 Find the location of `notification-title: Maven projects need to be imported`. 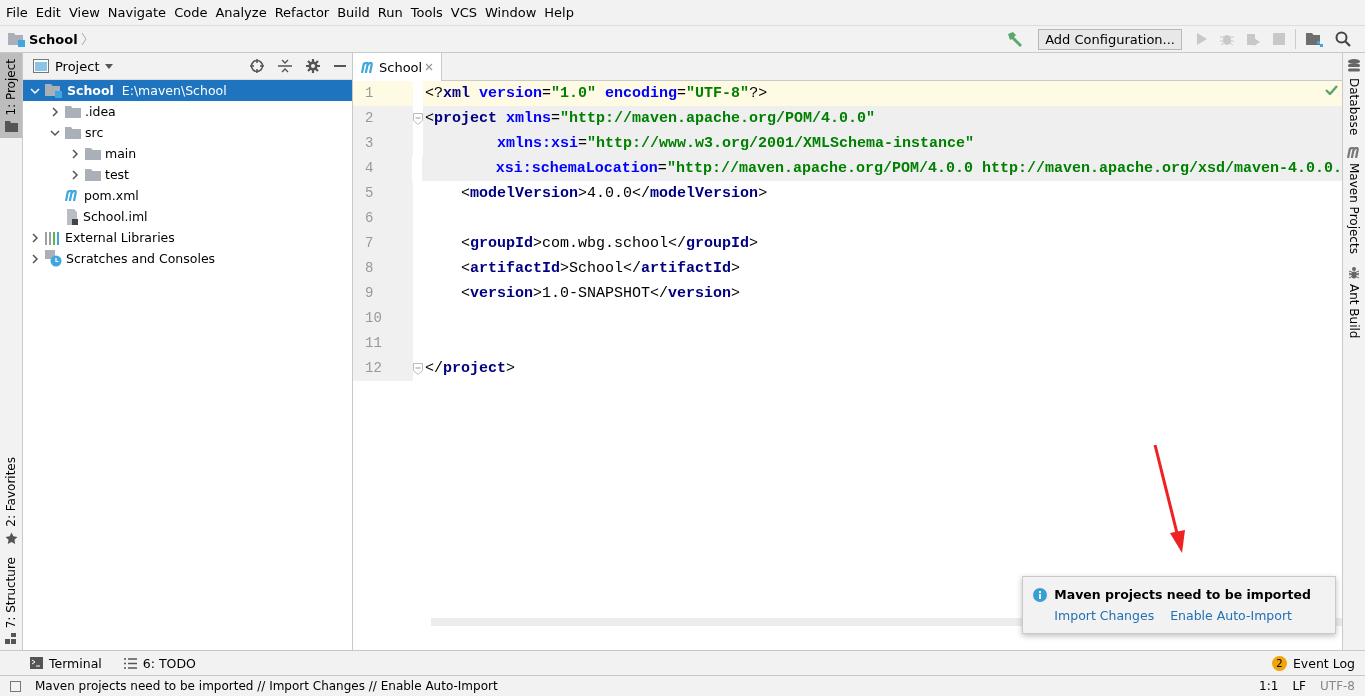

notification-title: Maven projects need to be imported is located at coordinates (1182, 594).